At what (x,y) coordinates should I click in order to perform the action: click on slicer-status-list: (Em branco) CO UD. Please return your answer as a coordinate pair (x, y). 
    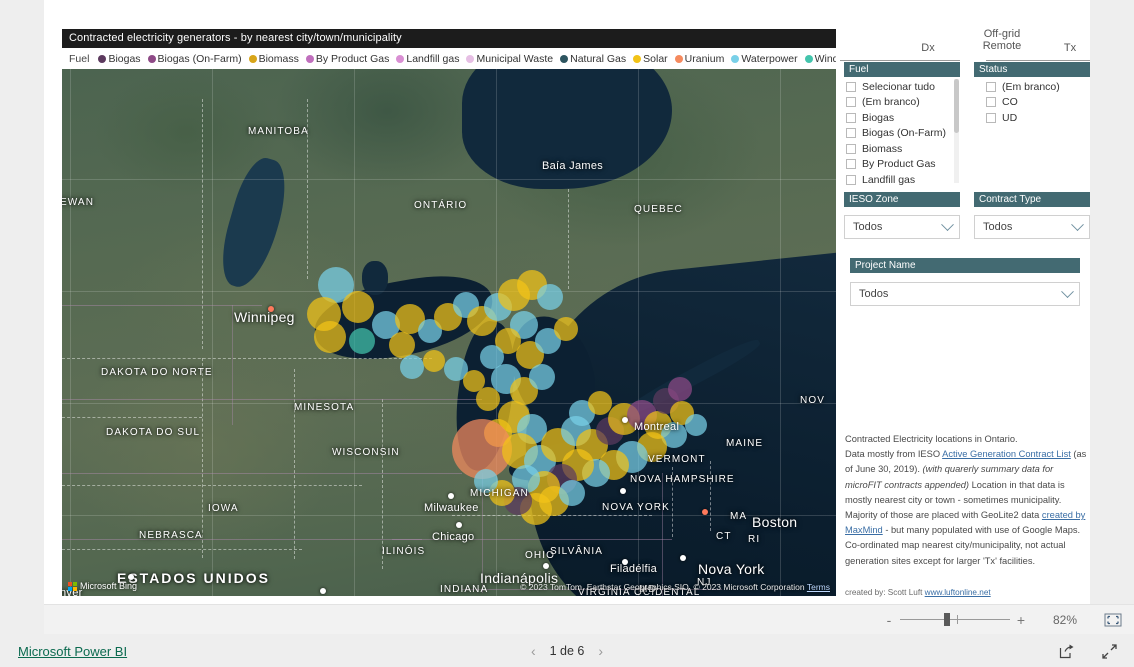
    Looking at the image, I should click on (1032, 107).